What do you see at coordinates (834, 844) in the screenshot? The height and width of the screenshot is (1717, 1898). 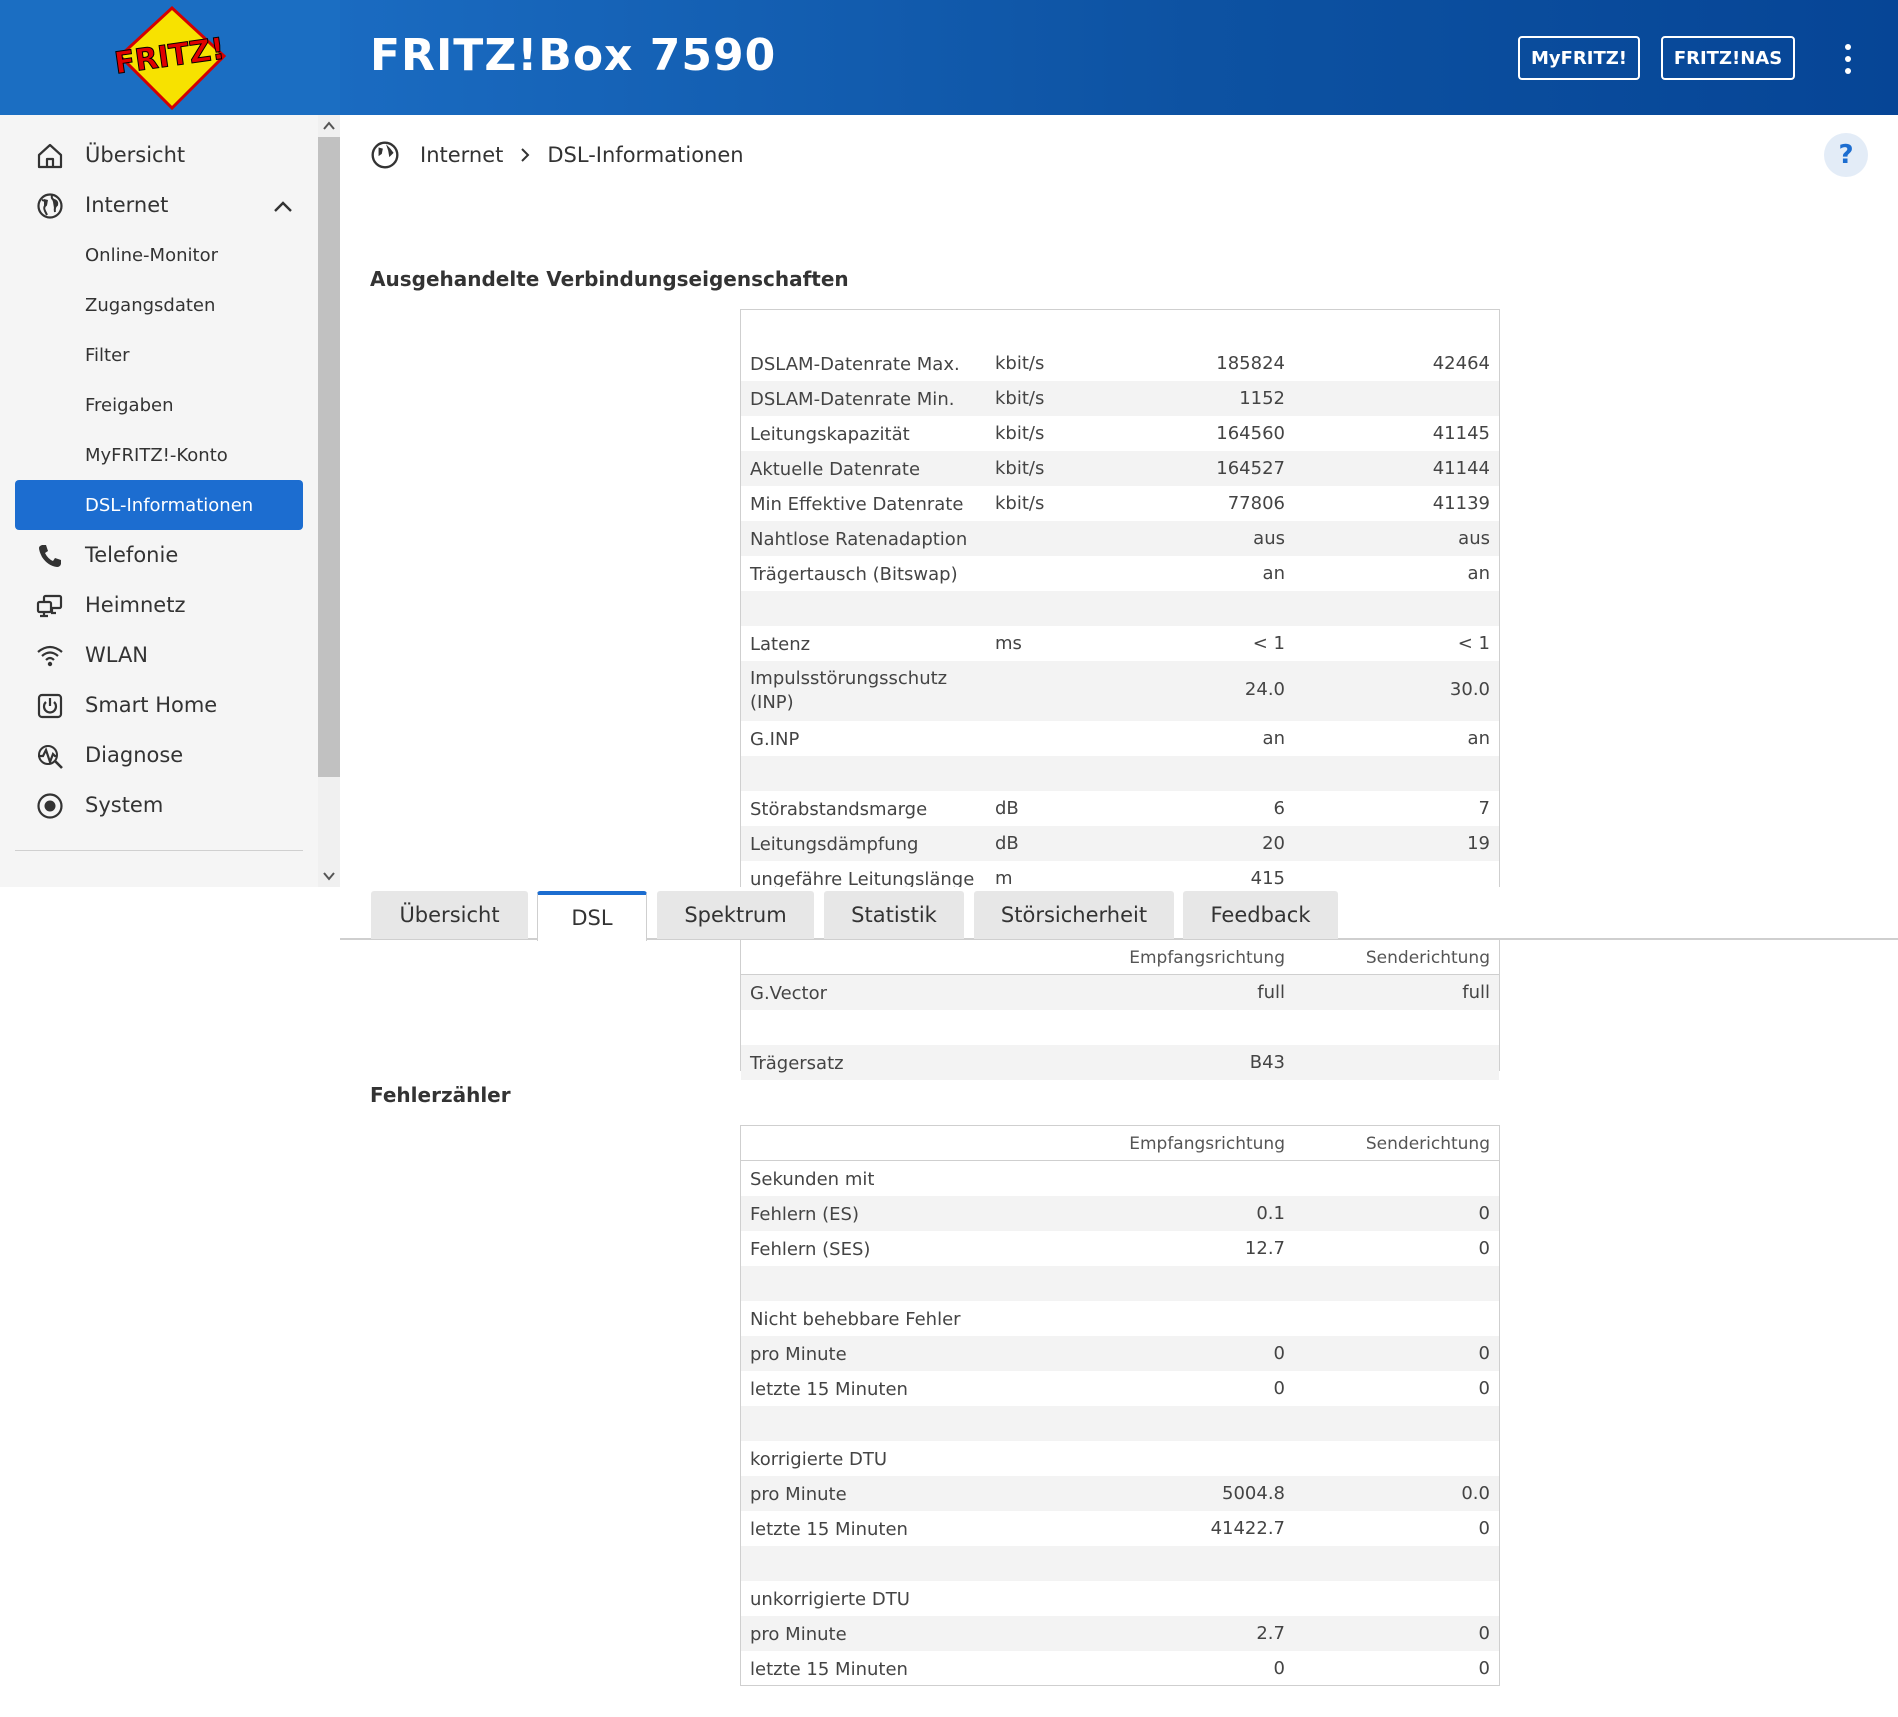 I see `row-label: Leitungsdämpfung` at bounding box center [834, 844].